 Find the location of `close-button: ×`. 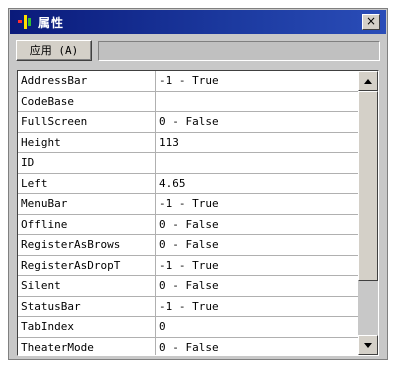

close-button: × is located at coordinates (371, 22).